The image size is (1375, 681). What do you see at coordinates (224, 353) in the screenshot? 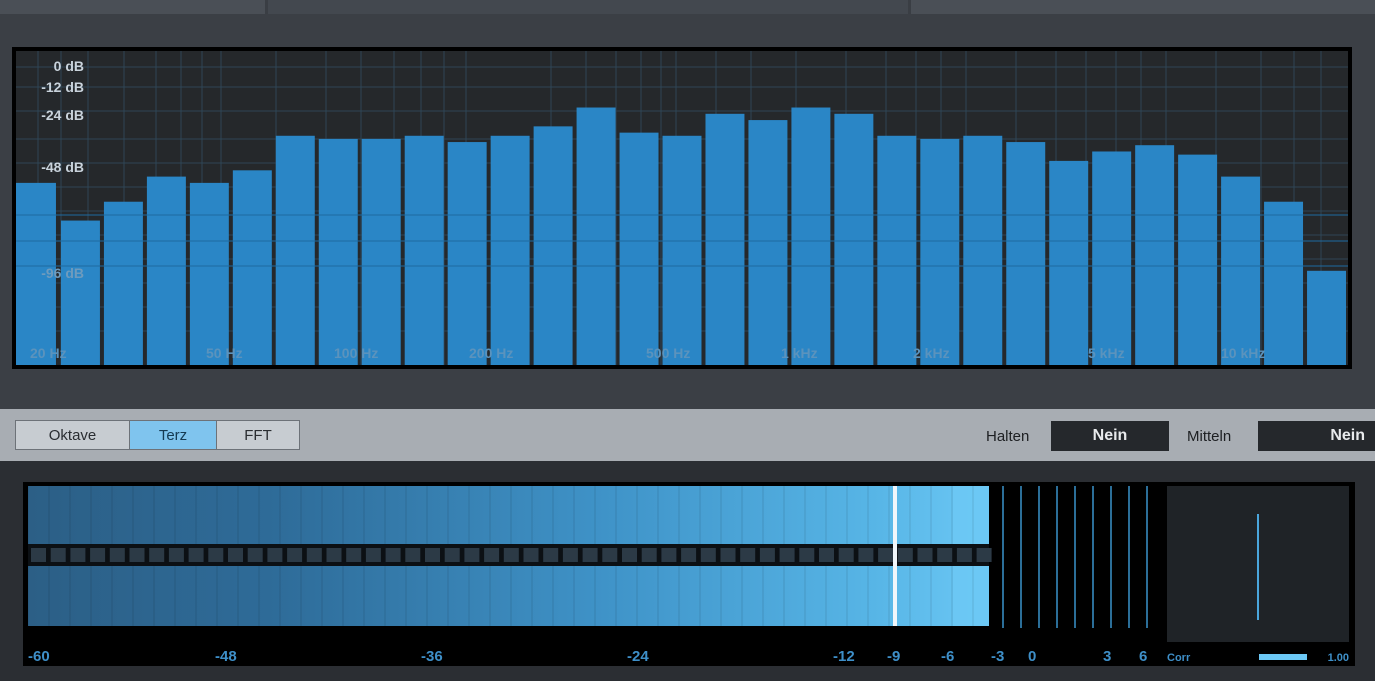
I see `frequency-label: 50 Hz` at bounding box center [224, 353].